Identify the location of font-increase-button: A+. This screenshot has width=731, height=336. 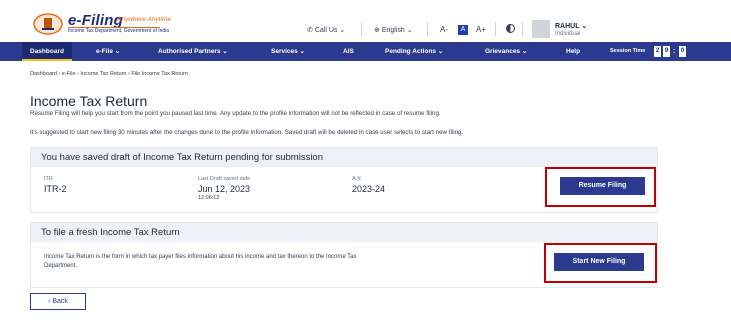
(481, 29).